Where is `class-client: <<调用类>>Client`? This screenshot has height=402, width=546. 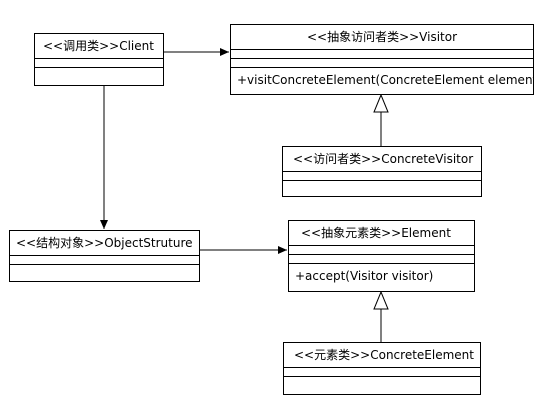 class-client: <<调用类>>Client is located at coordinates (99, 59).